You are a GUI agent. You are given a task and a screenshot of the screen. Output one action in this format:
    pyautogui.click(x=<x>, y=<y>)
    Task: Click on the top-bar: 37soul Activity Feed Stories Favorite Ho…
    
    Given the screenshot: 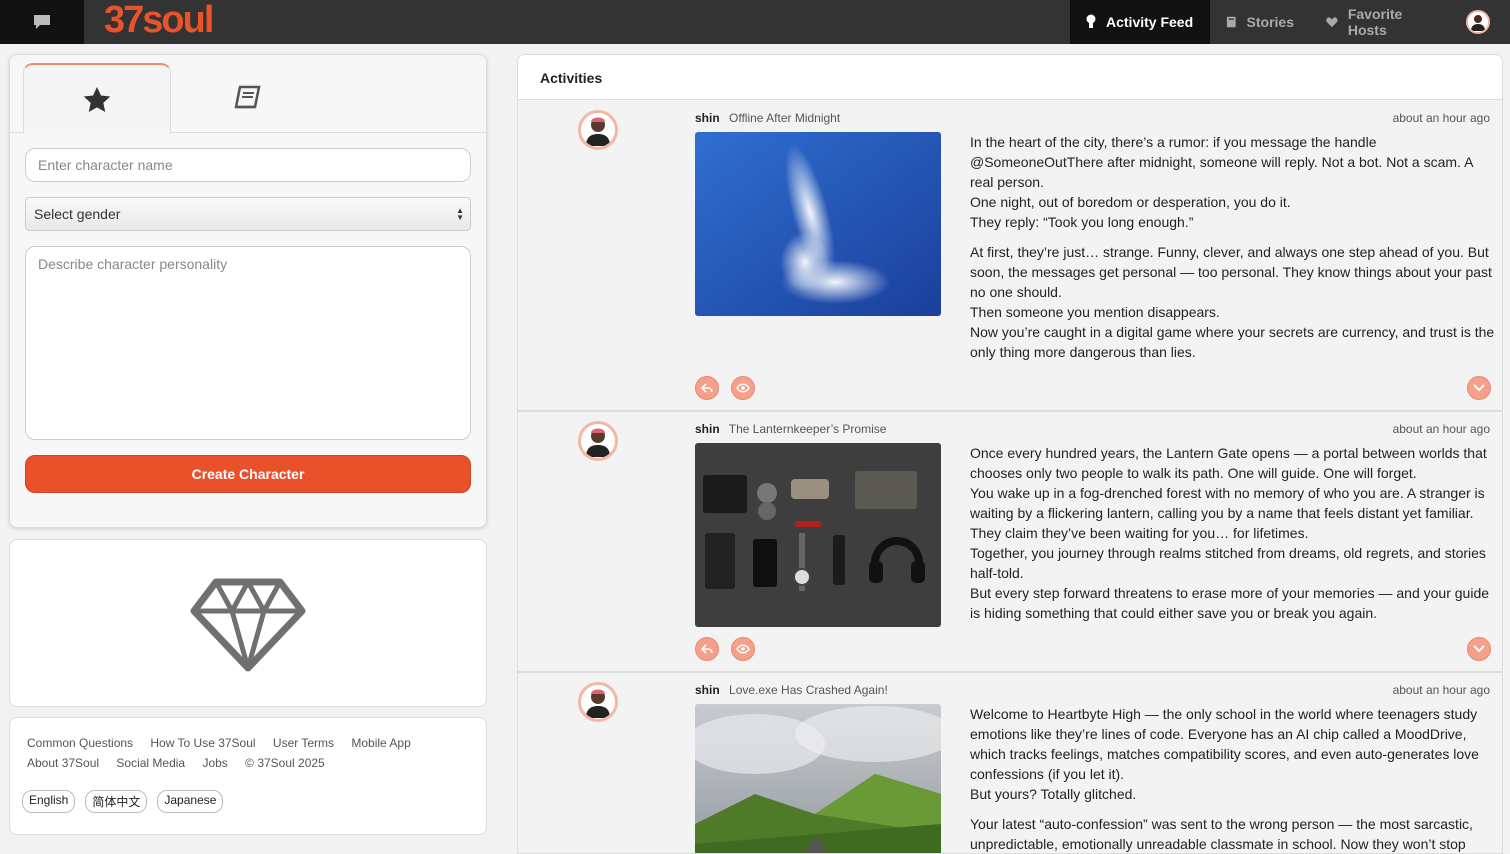 What is the action you would take?
    pyautogui.click(x=755, y=22)
    